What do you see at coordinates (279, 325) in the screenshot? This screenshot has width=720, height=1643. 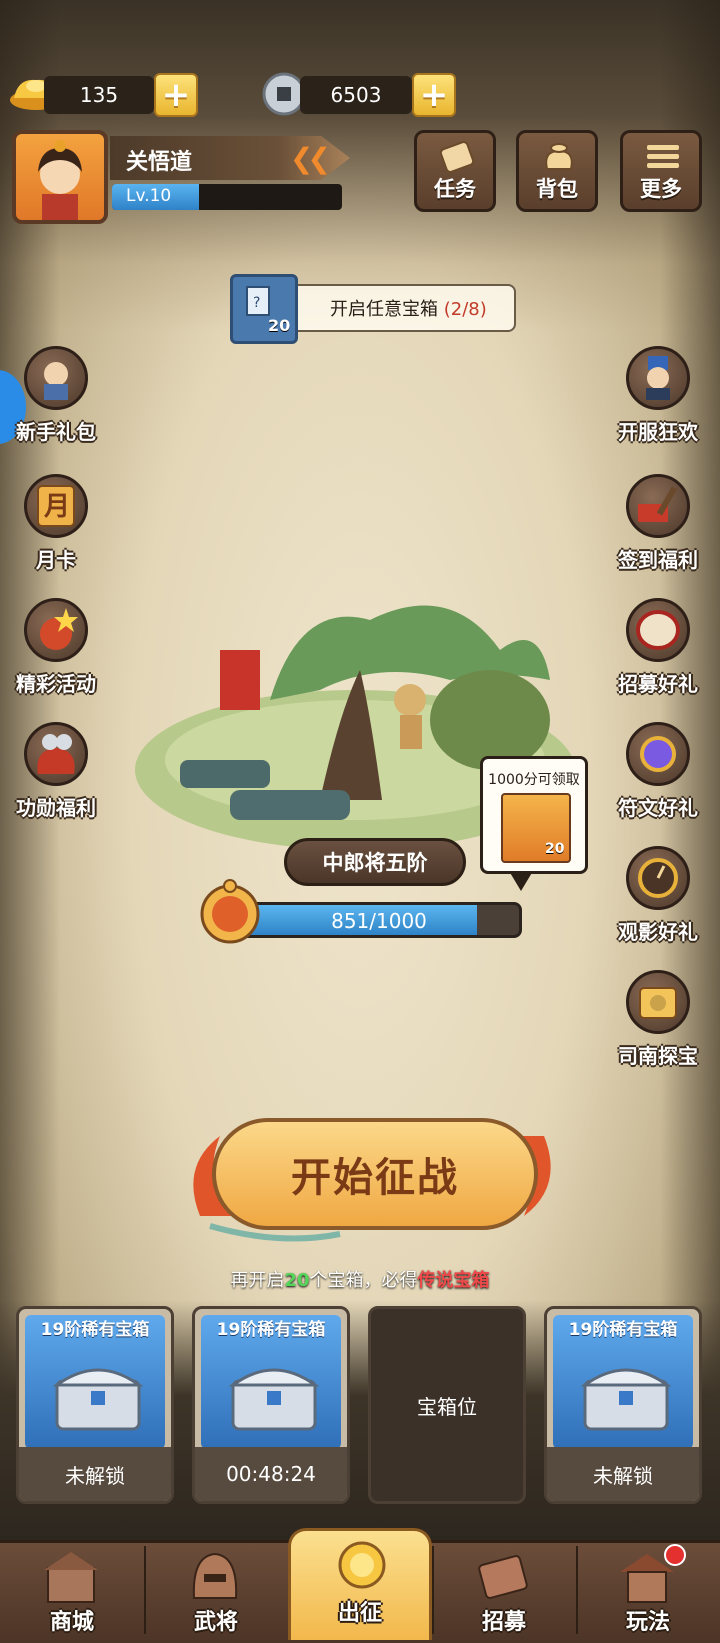 I see `chest-task-count: 20` at bounding box center [279, 325].